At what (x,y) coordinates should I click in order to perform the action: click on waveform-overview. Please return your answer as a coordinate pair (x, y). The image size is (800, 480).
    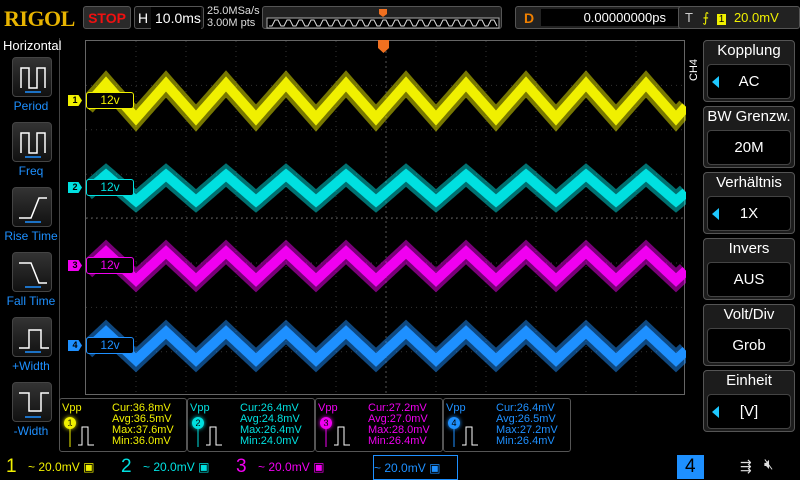
    Looking at the image, I should click on (382, 17).